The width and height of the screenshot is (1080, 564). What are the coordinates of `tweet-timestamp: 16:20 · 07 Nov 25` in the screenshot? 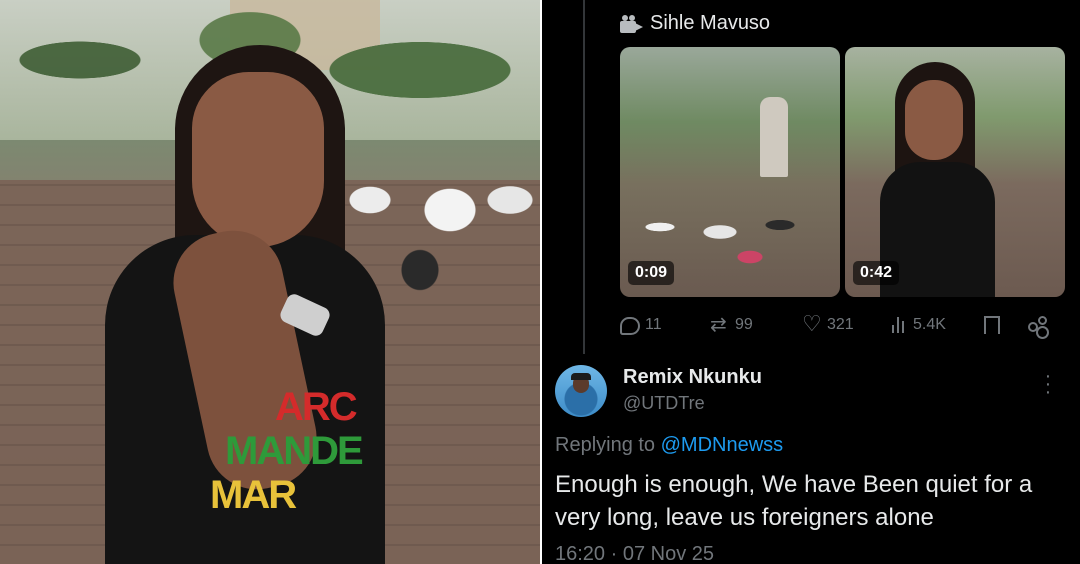 It's located at (634, 553).